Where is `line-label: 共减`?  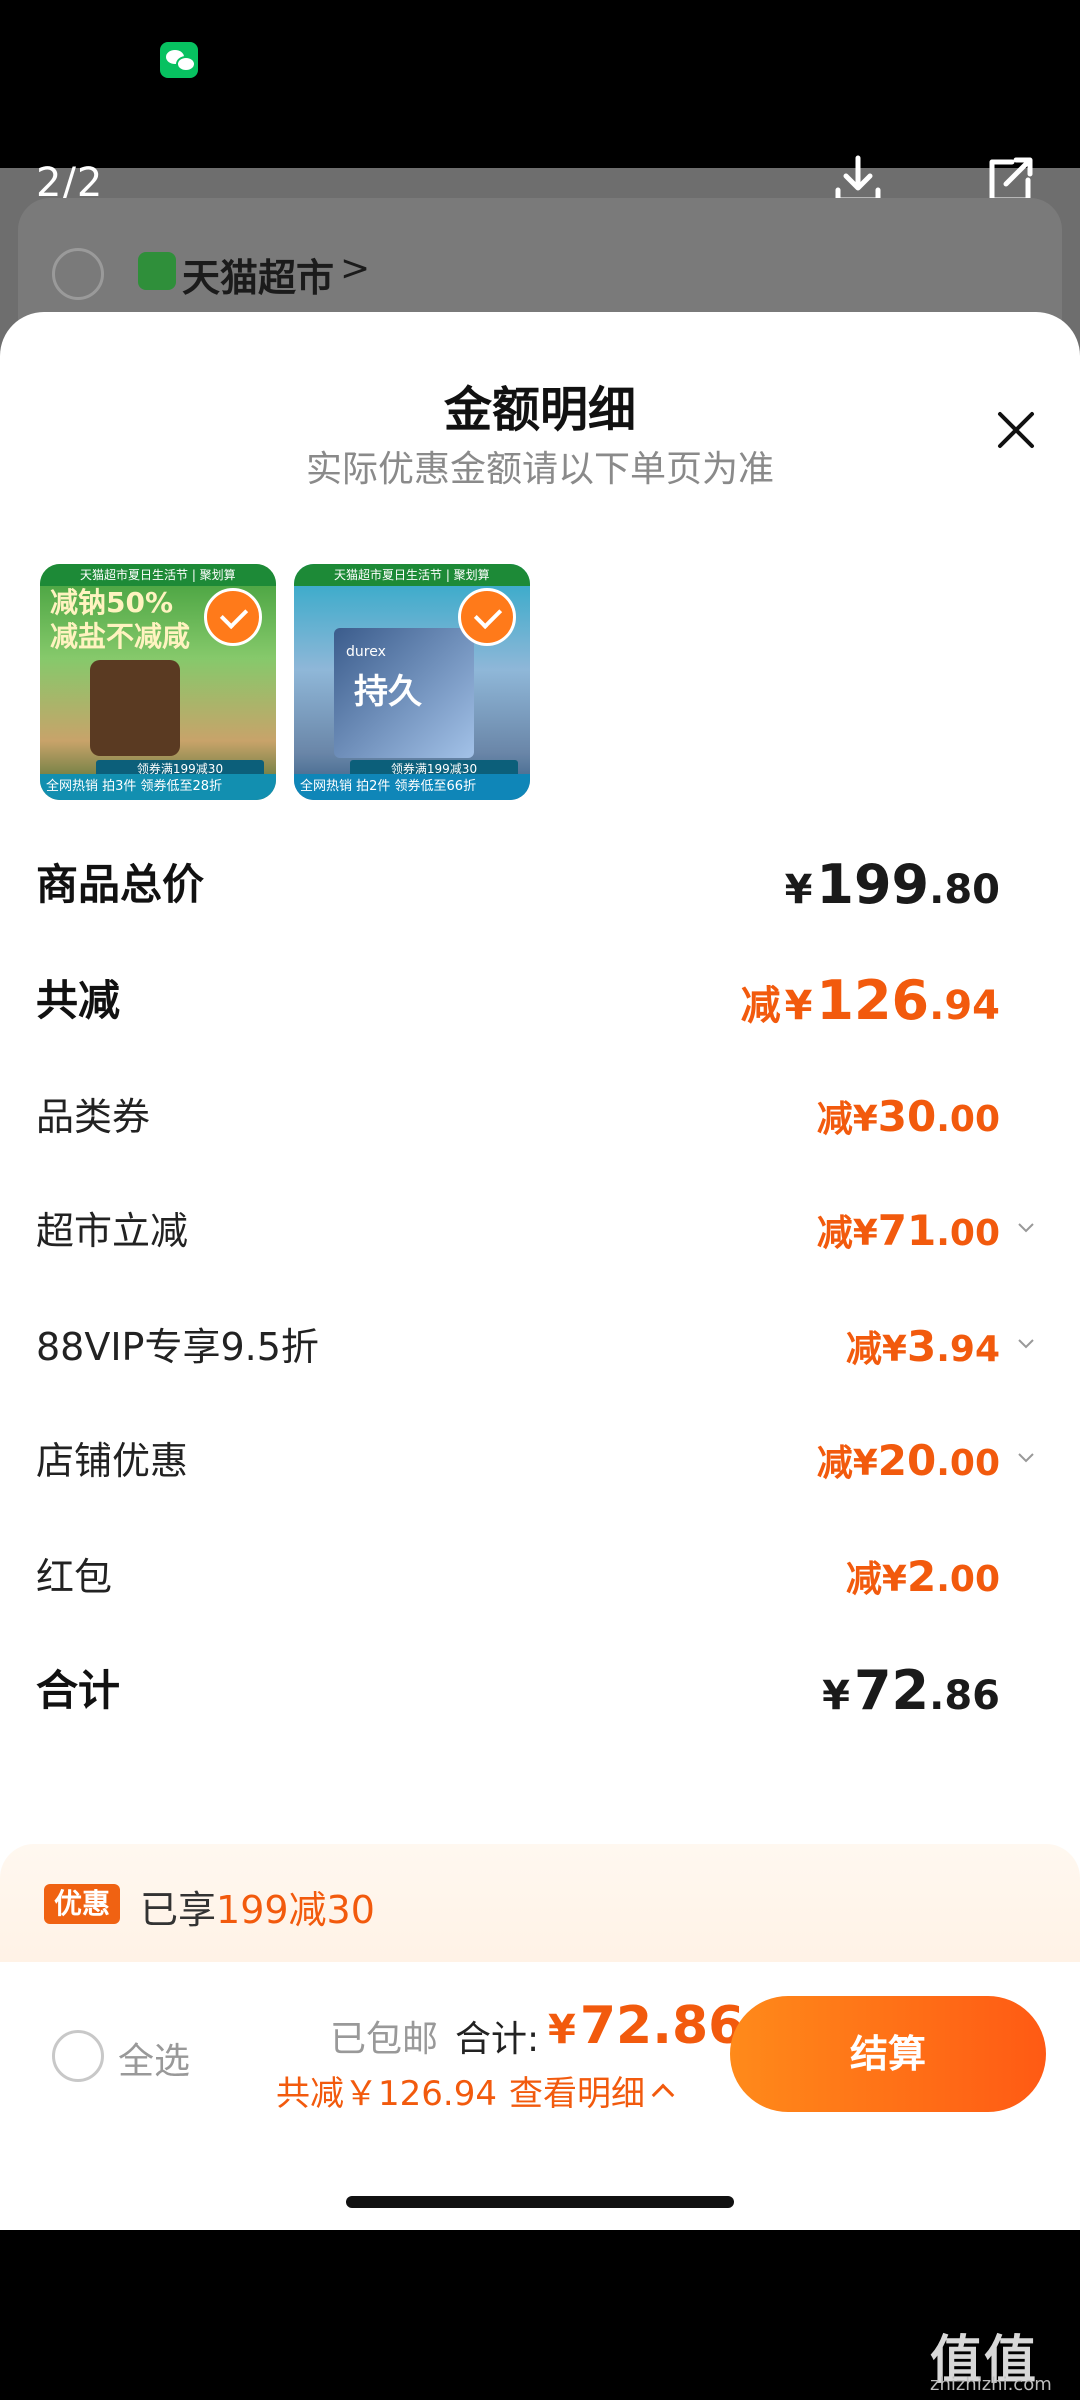 line-label: 共减 is located at coordinates (78, 1000).